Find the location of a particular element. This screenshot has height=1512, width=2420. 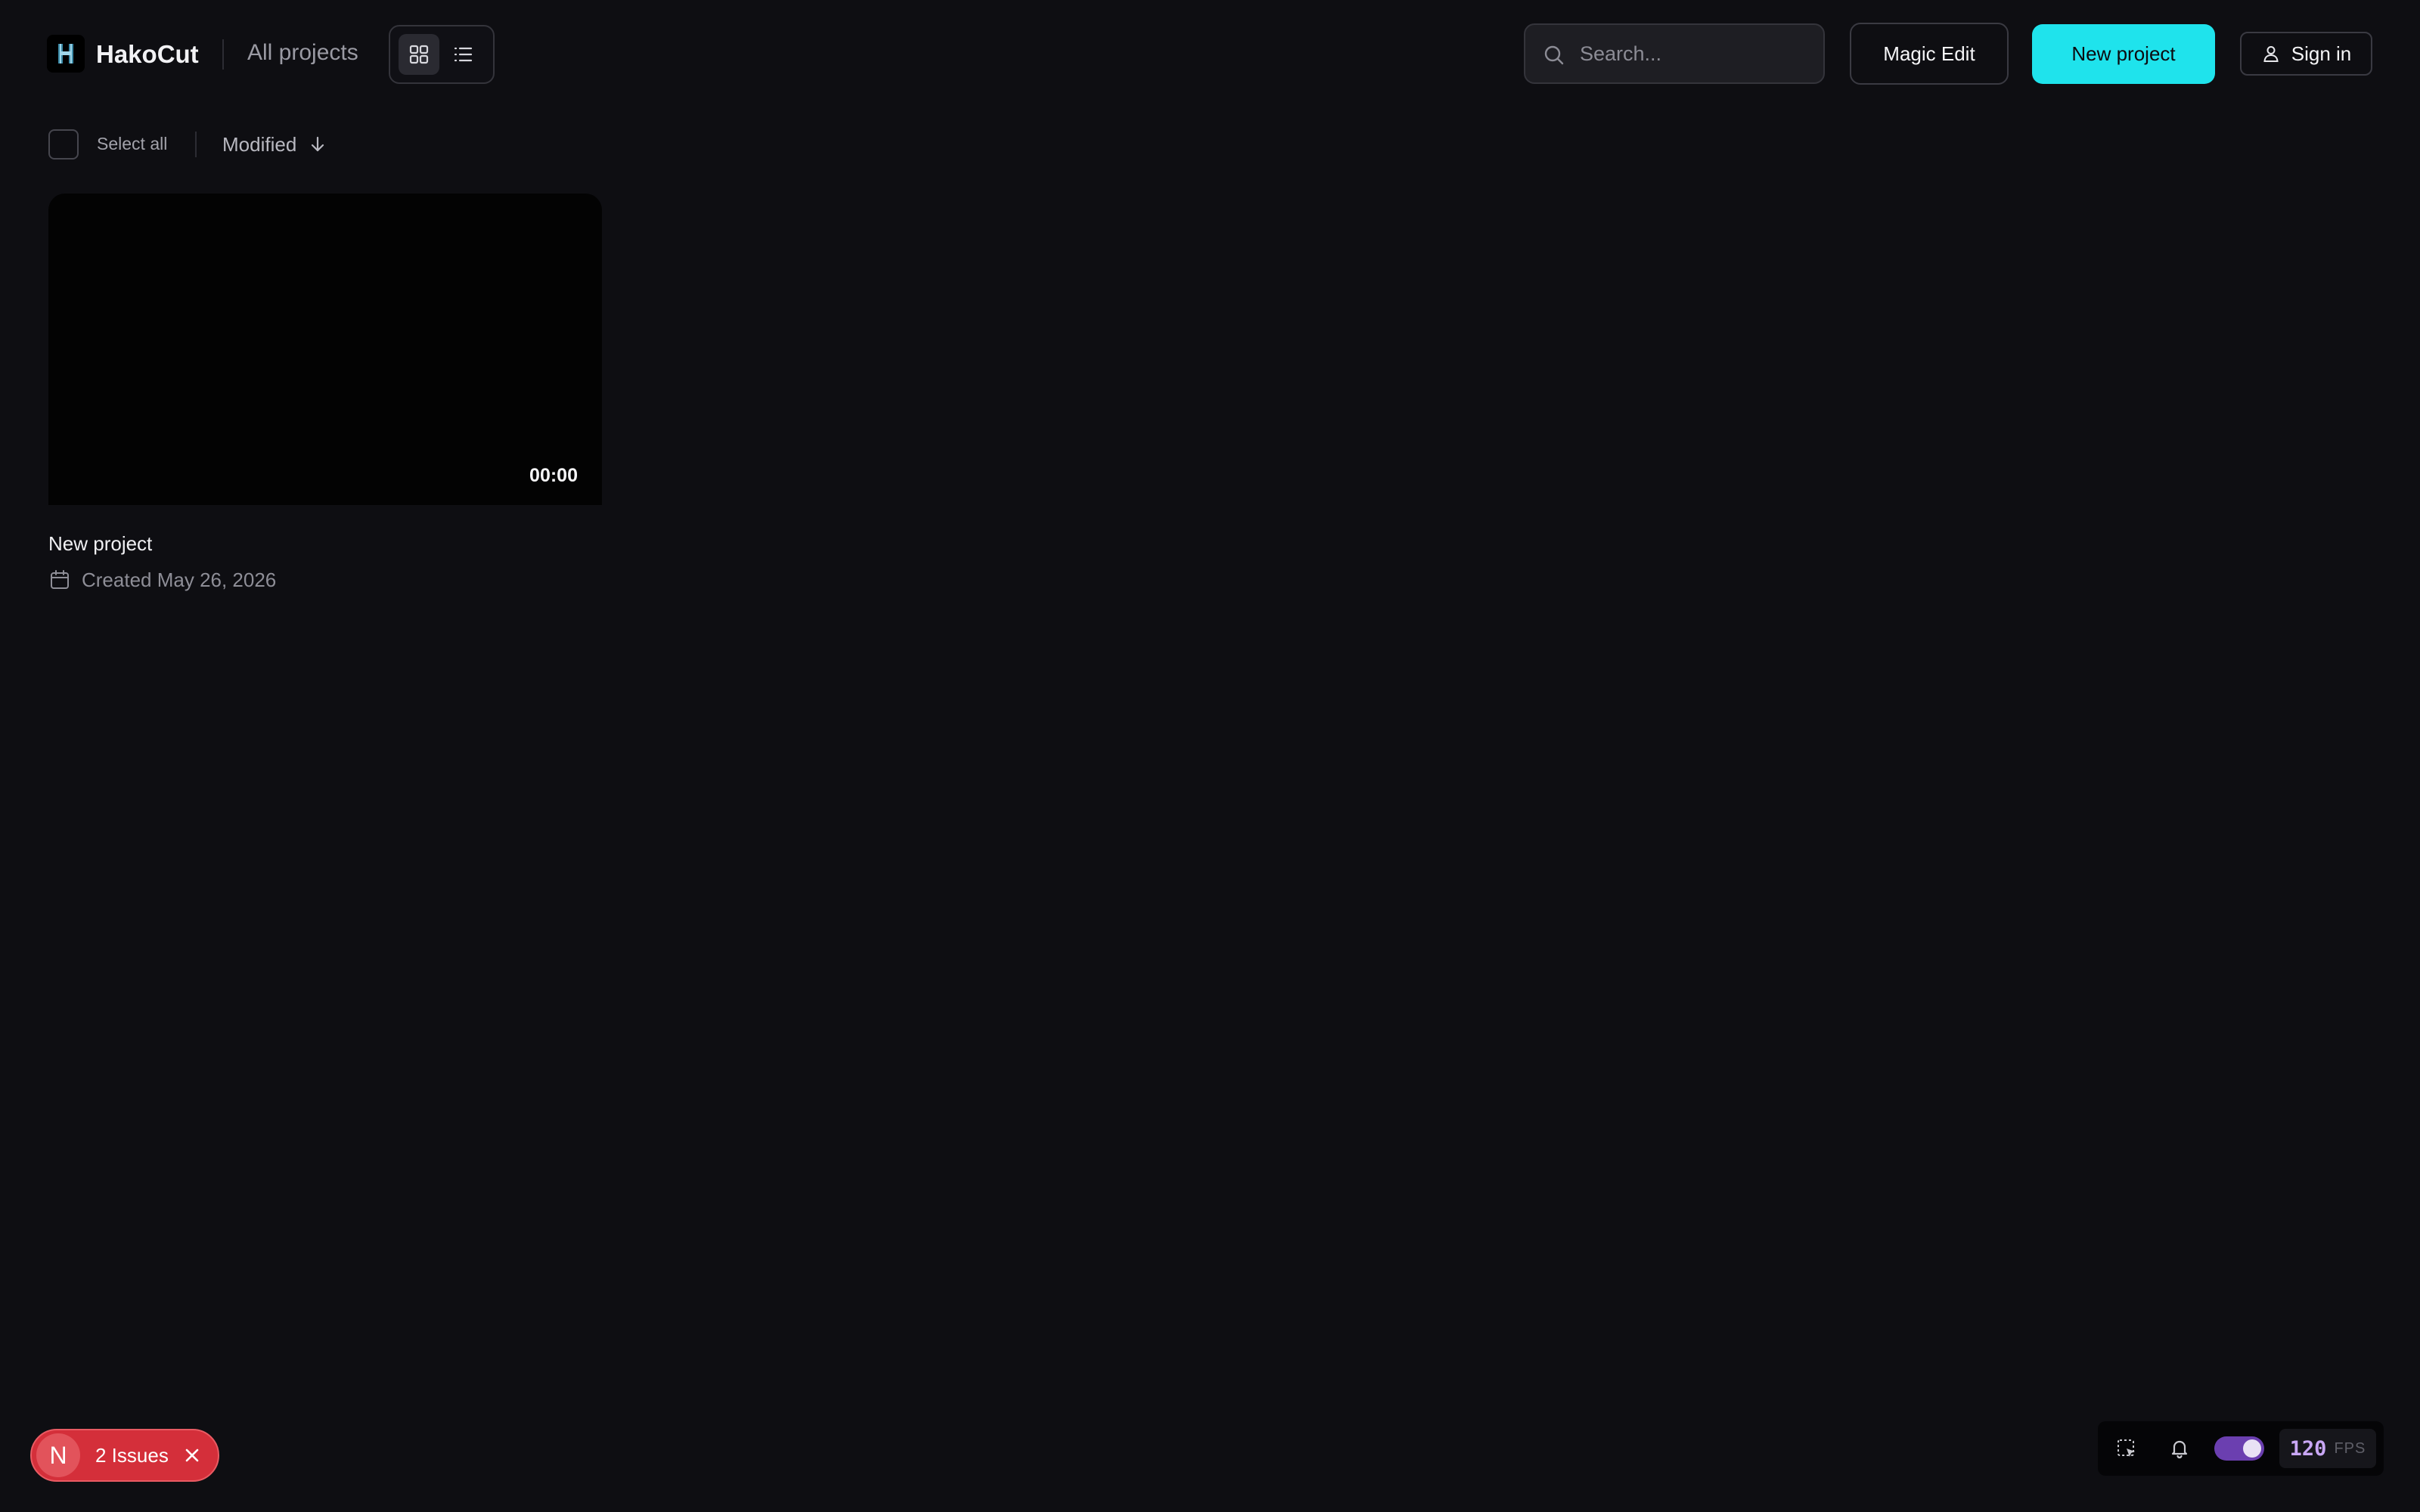

project-thumbnail: 00:00 is located at coordinates (325, 349).